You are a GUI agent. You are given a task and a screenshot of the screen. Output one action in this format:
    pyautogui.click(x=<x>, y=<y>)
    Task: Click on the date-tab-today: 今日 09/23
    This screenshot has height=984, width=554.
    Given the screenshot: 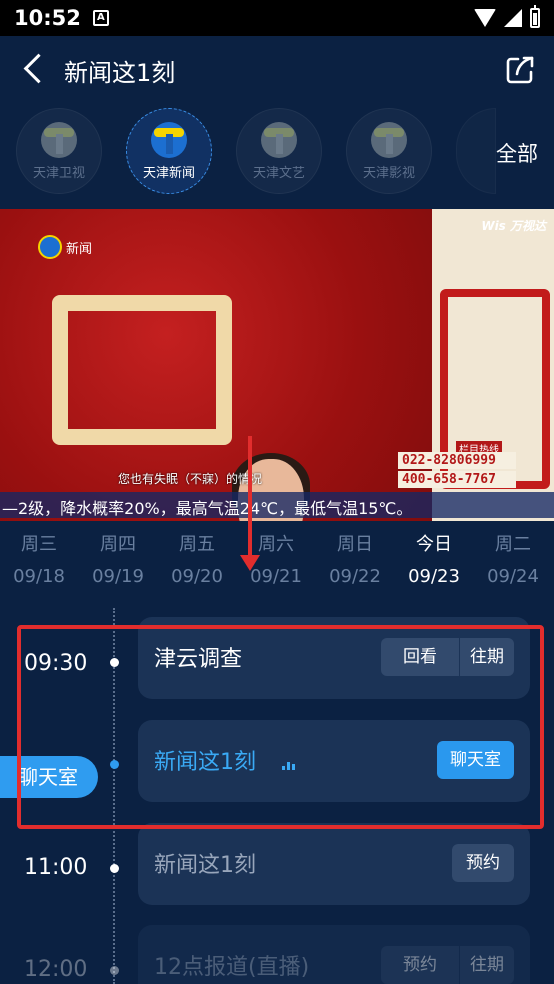 What is the action you would take?
    pyautogui.click(x=434, y=558)
    